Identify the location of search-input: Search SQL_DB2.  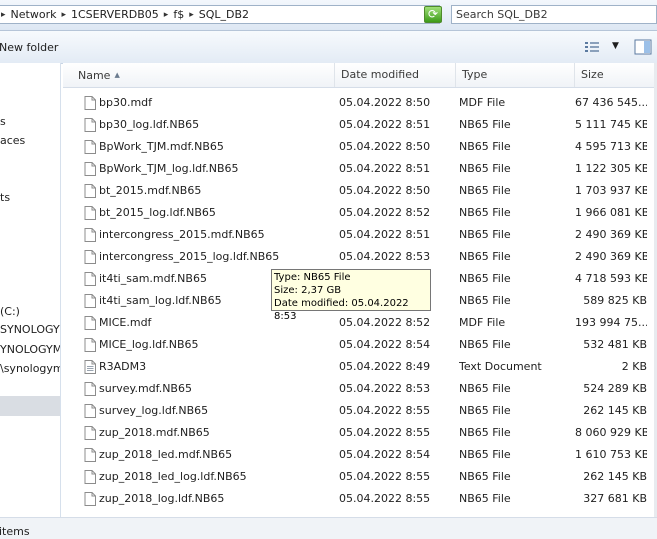
(554, 14).